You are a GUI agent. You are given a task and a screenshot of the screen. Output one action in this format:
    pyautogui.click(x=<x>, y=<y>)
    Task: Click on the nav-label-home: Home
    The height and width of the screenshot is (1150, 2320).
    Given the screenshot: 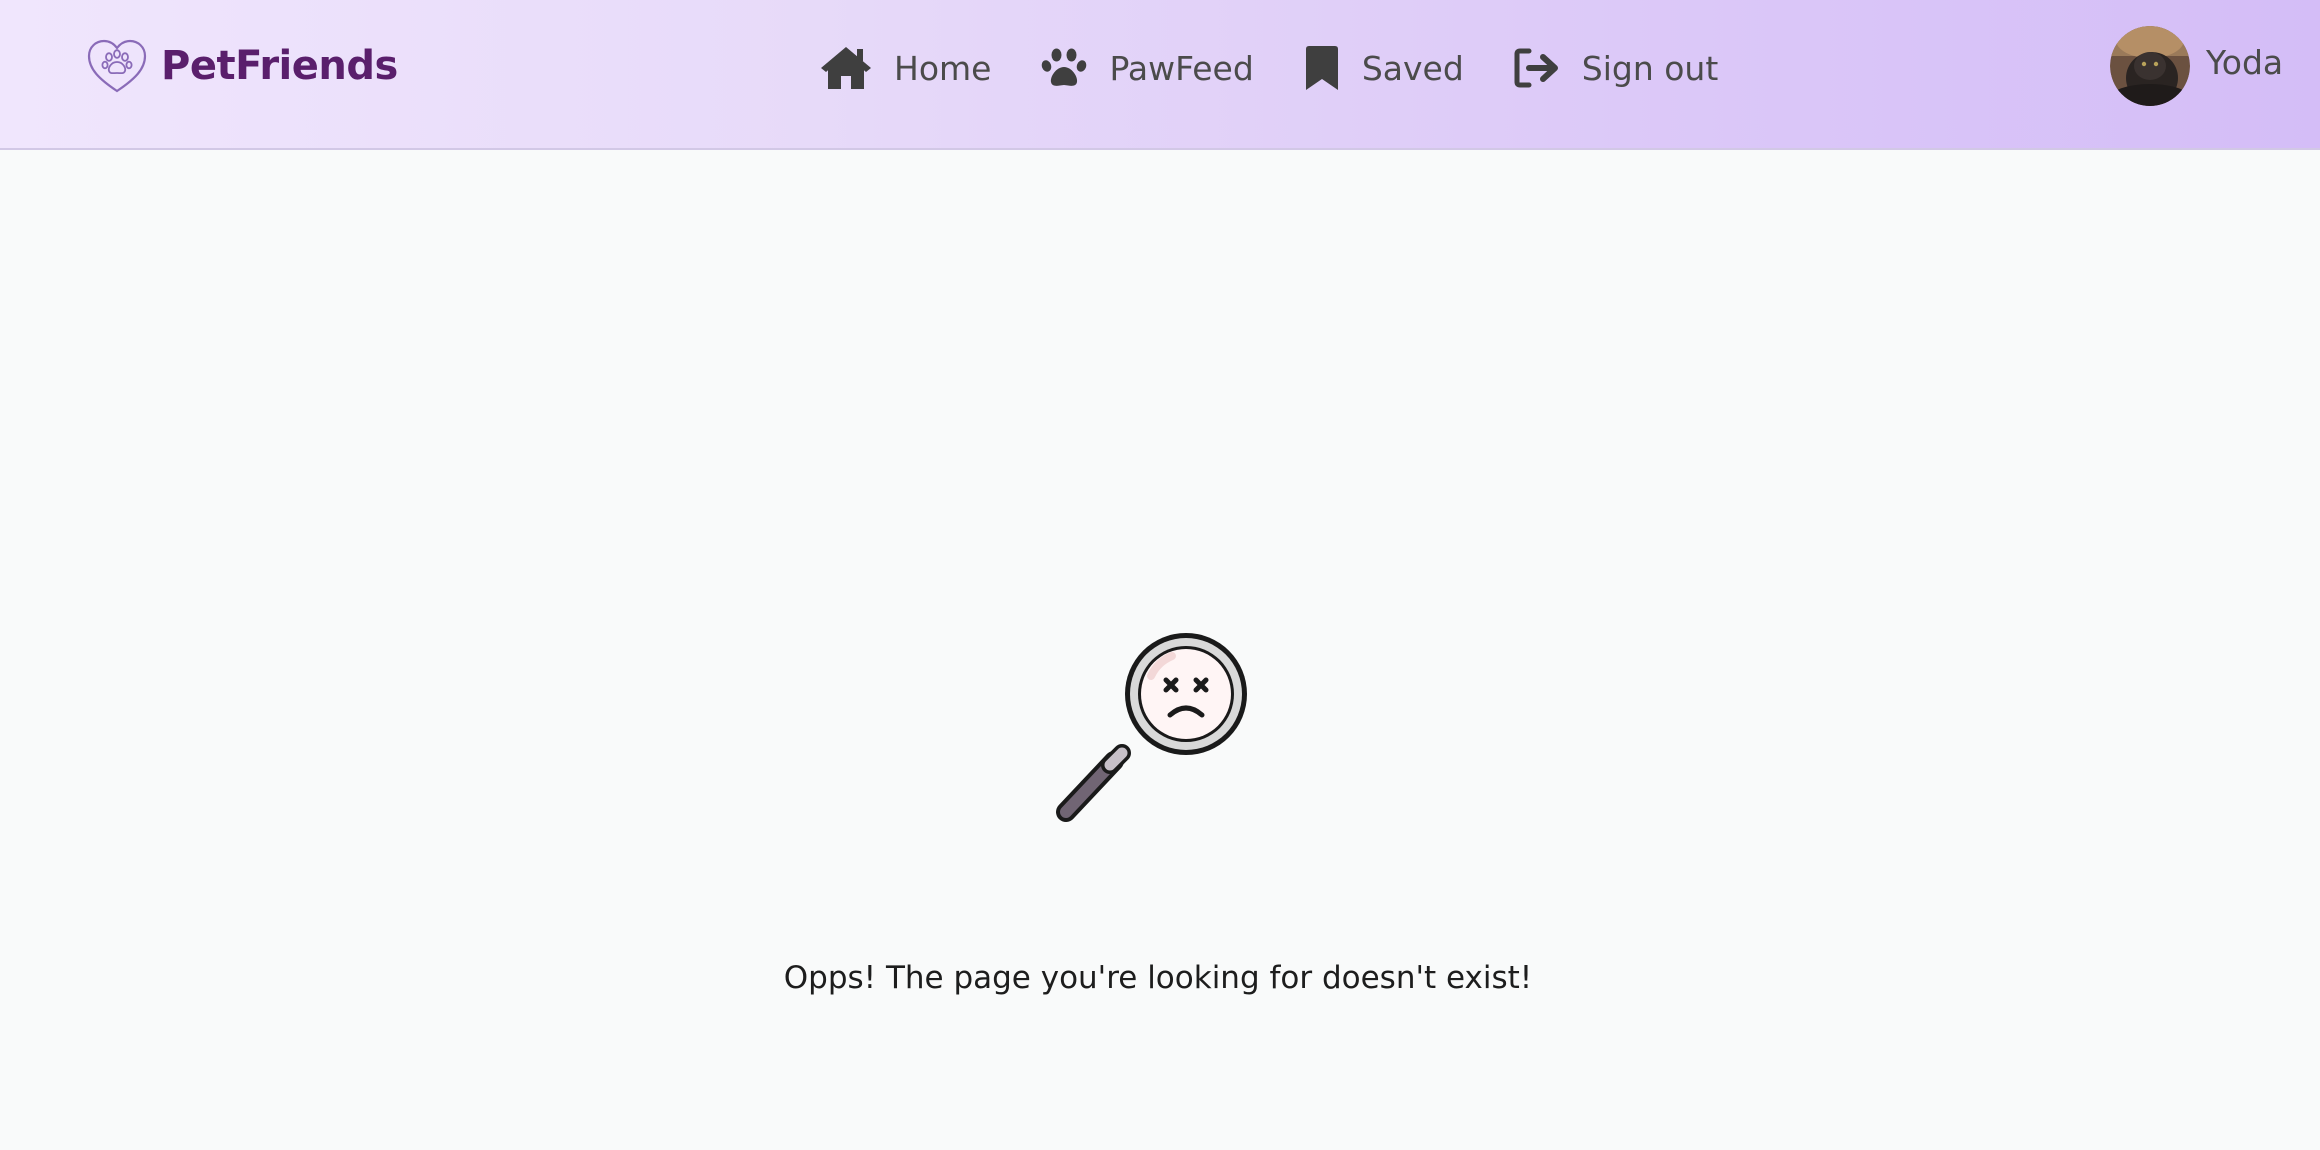 What is the action you would take?
    pyautogui.click(x=943, y=68)
    